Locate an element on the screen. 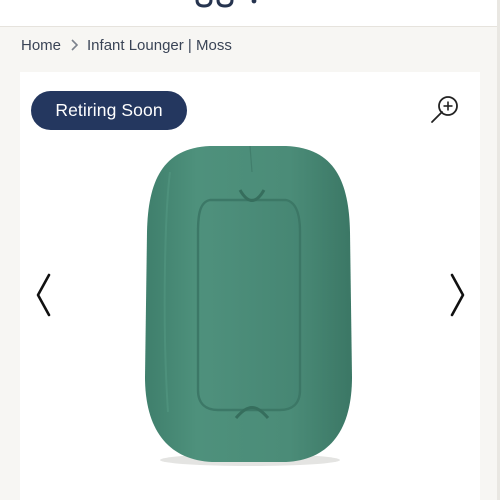 The image size is (500, 500). chevron-left-icon is located at coordinates (43, 295).